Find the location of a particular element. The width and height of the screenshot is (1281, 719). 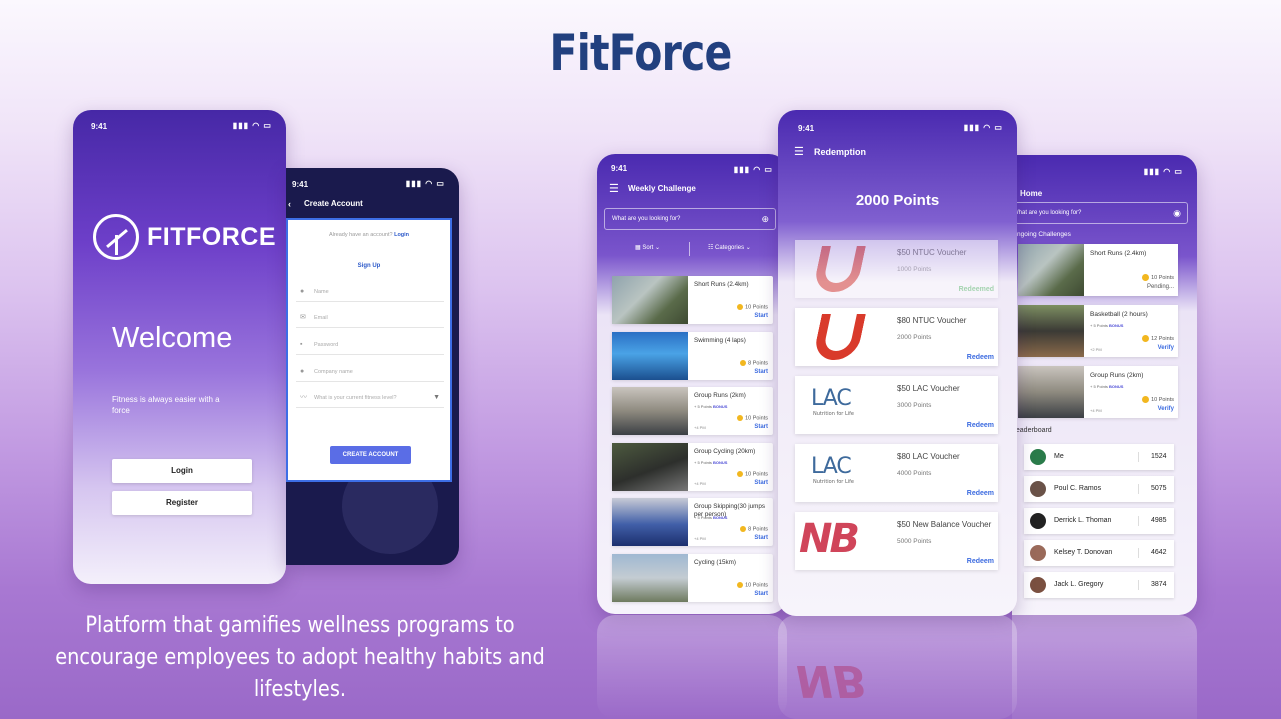

ongoing-heading: Ongoing Challenges is located at coordinates (1041, 234).